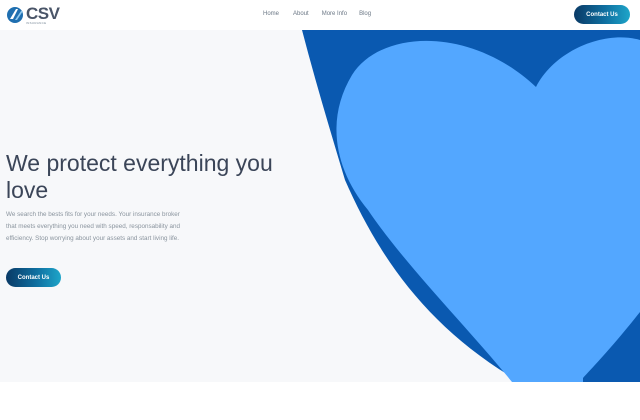 This screenshot has height=420, width=640. I want to click on nav-item-more-info: More Info, so click(334, 14).